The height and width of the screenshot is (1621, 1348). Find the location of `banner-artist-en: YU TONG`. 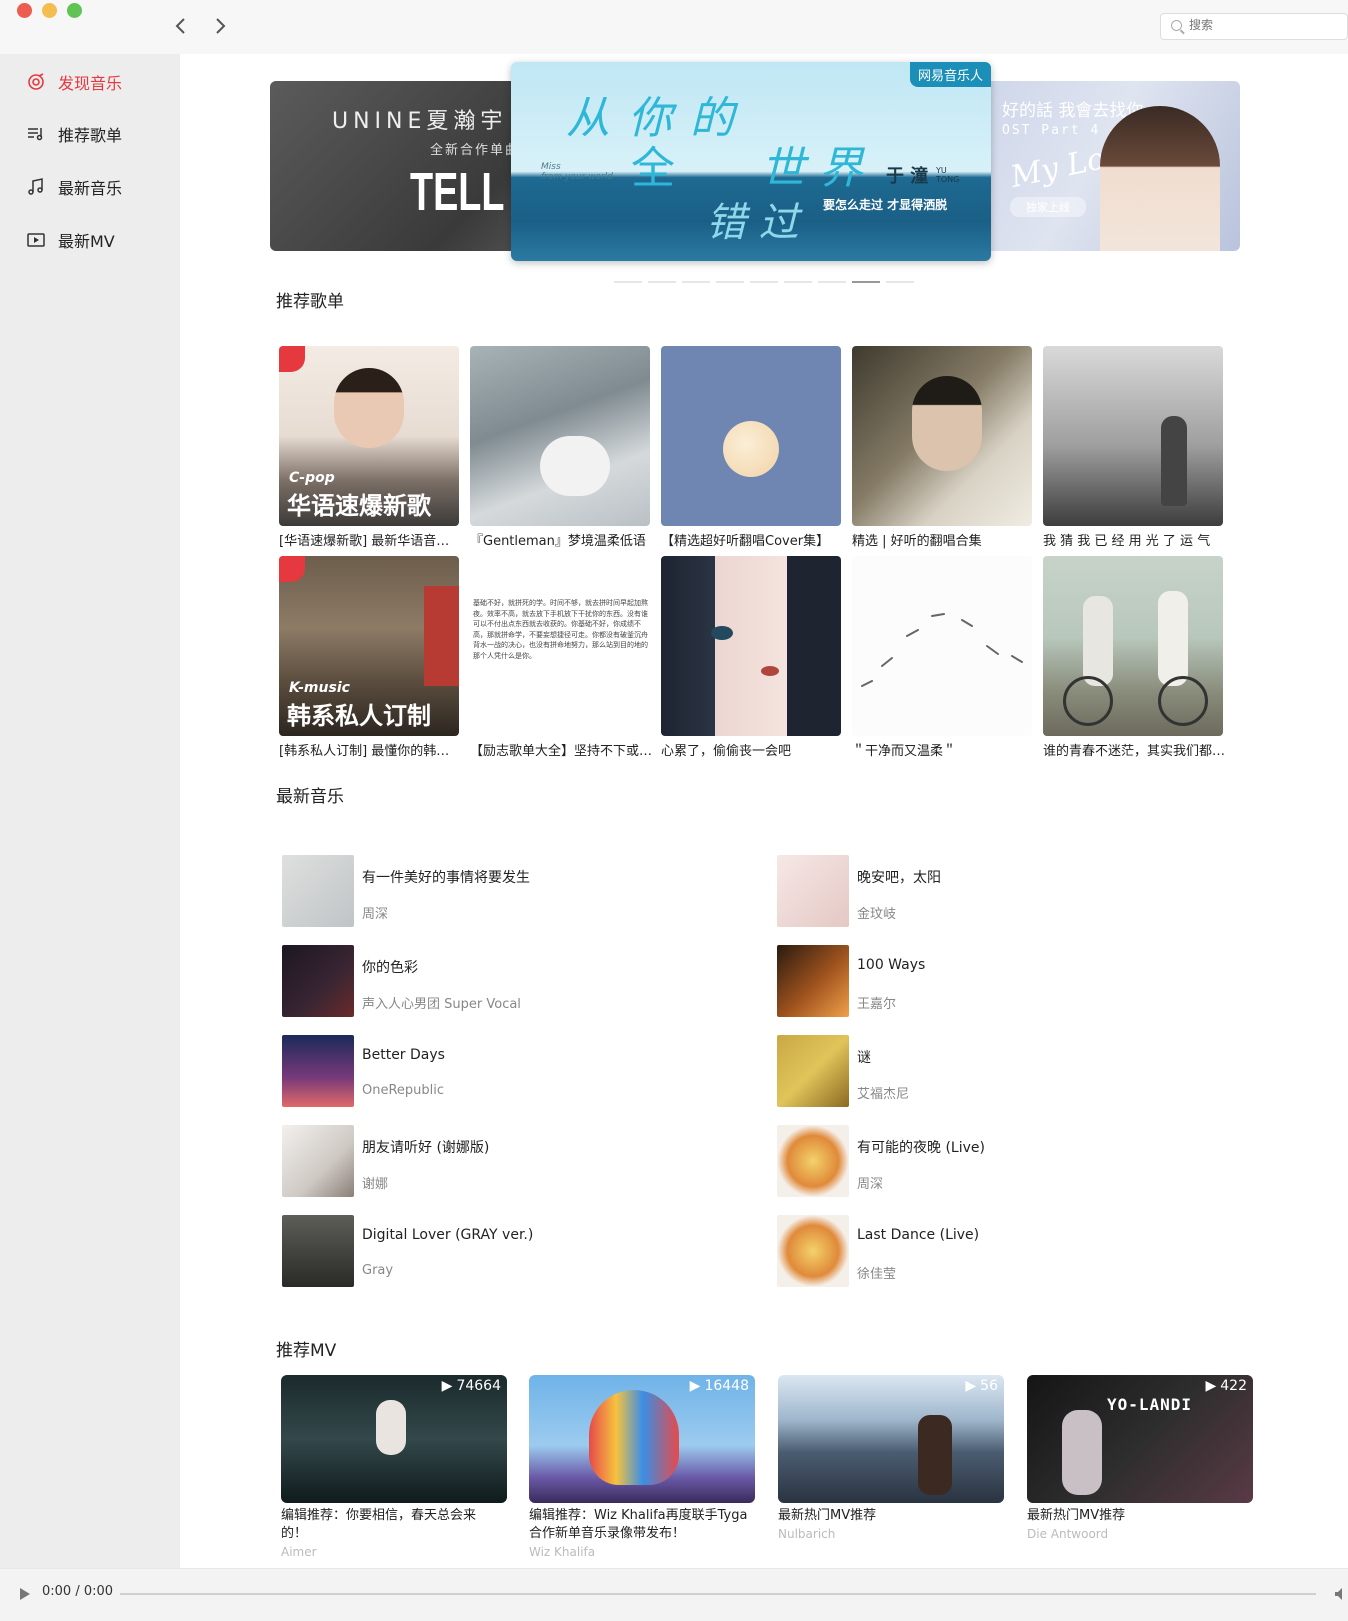

banner-artist-en: YU TONG is located at coordinates (948, 175).